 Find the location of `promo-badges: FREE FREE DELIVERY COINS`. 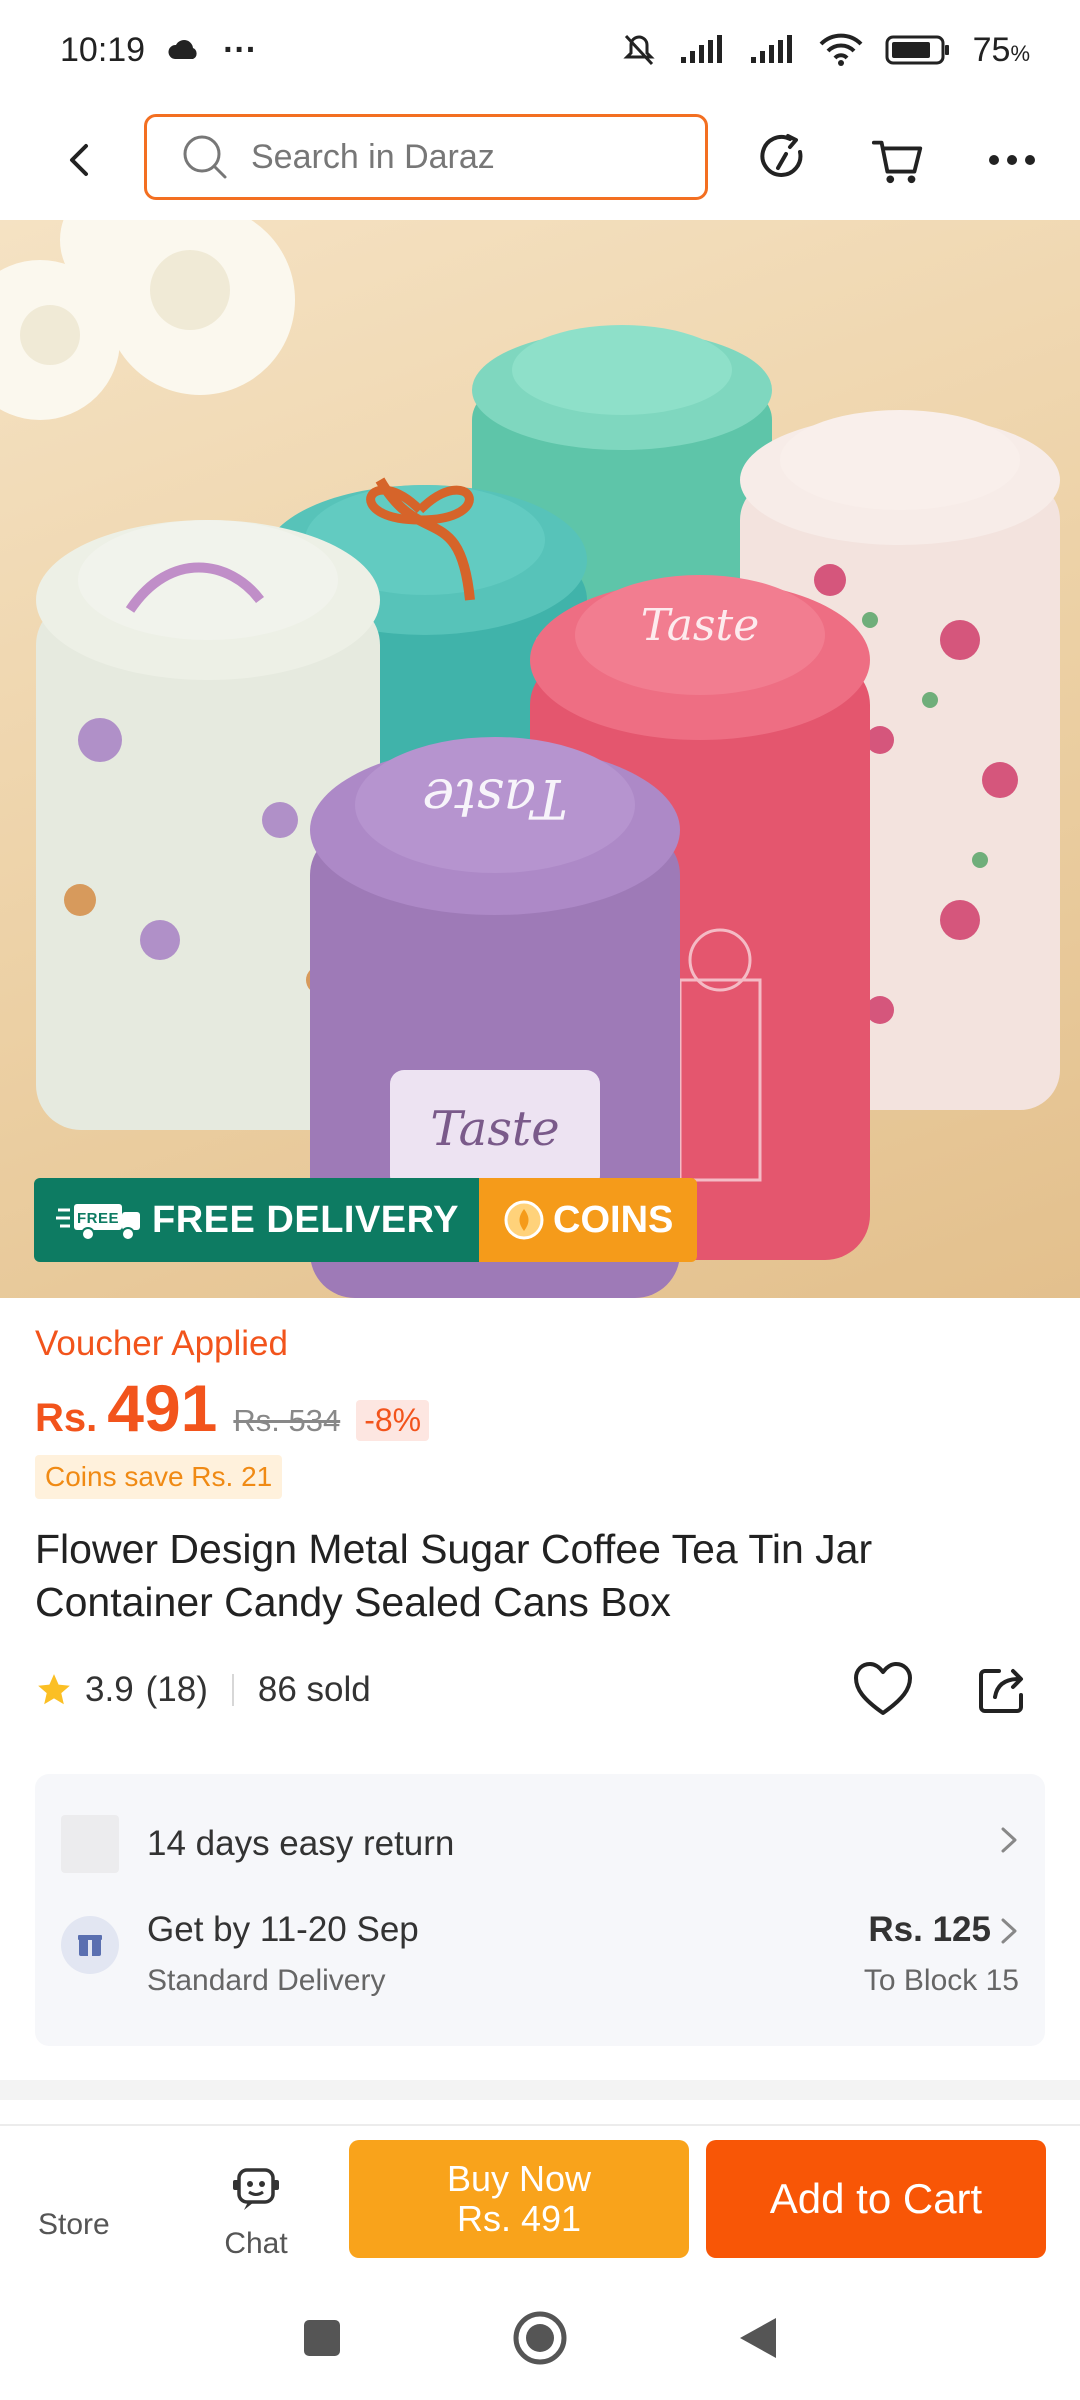

promo-badges: FREE FREE DELIVERY COINS is located at coordinates (366, 1220).